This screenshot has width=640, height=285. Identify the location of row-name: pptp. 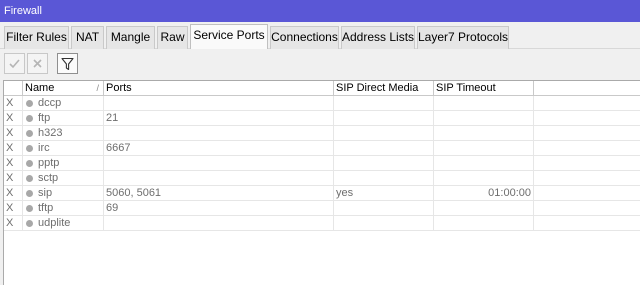
(49, 163).